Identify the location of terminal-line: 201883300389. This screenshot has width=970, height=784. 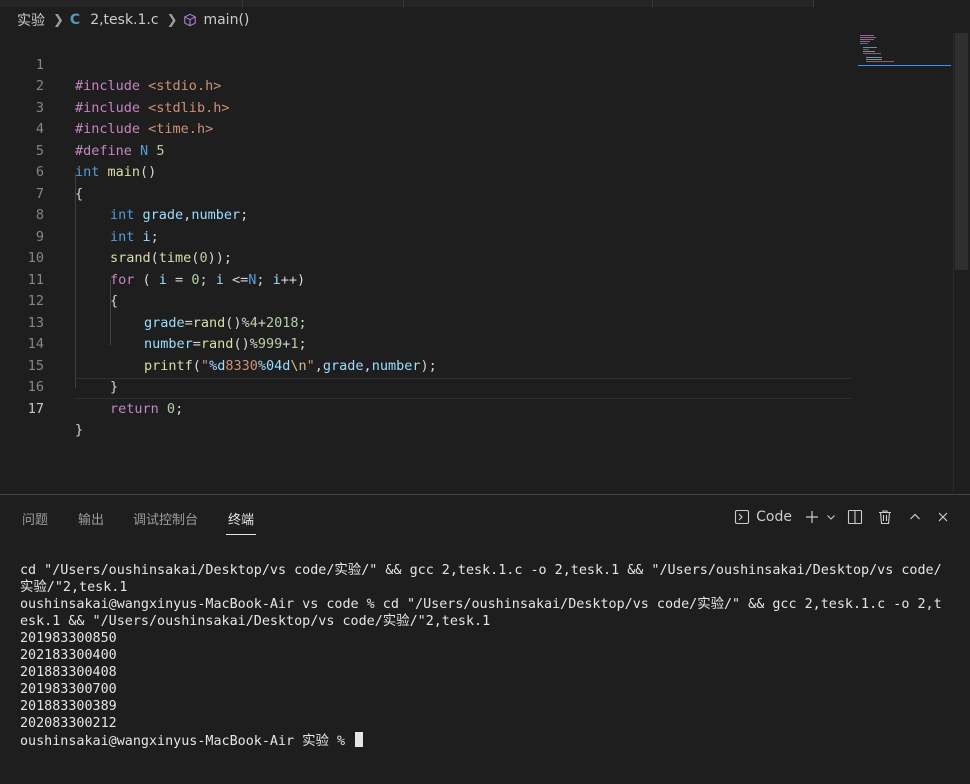
(68, 706).